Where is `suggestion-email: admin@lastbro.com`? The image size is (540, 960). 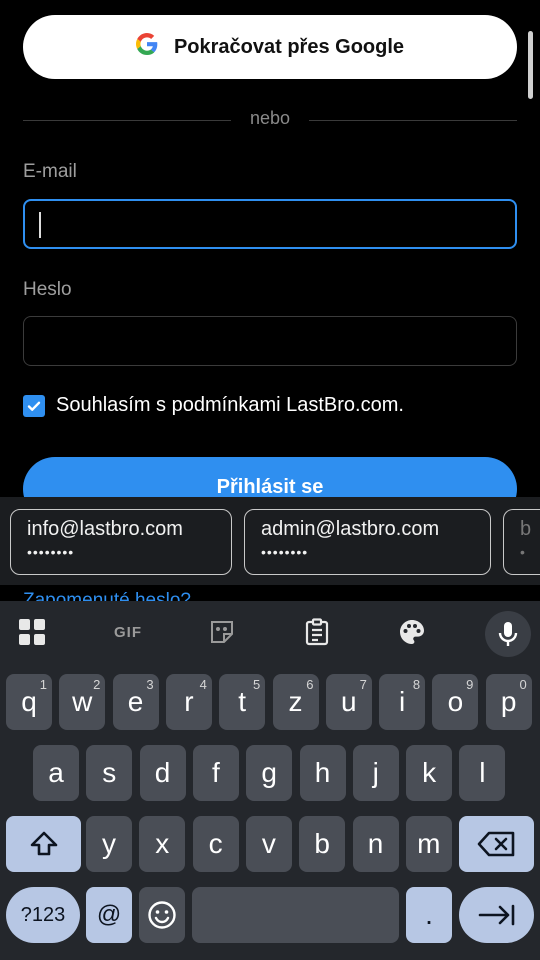
suggestion-email: admin@lastbro.com is located at coordinates (350, 529).